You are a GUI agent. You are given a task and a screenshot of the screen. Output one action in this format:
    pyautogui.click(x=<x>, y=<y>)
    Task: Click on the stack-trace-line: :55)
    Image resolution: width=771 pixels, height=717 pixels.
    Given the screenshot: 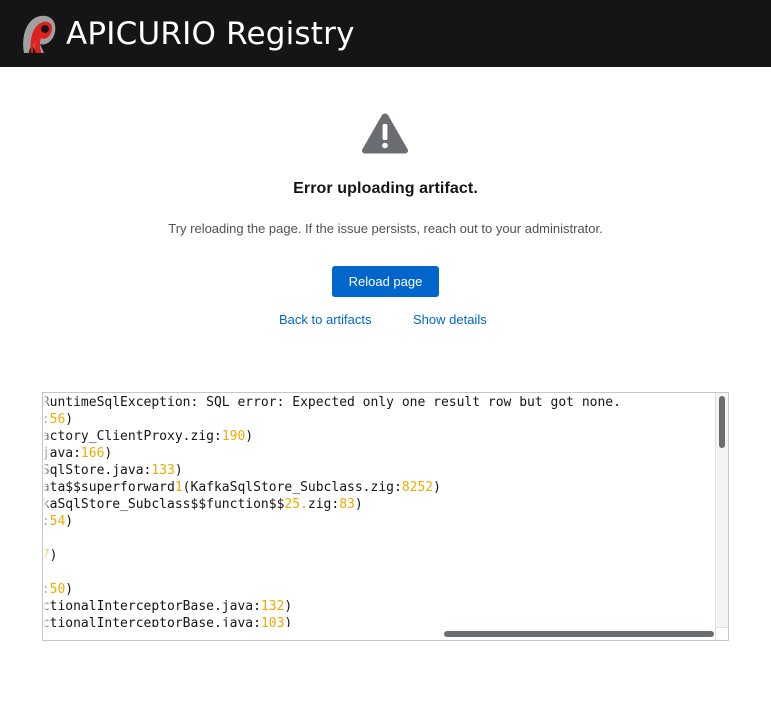 What is the action you would take?
    pyautogui.click(x=332, y=538)
    